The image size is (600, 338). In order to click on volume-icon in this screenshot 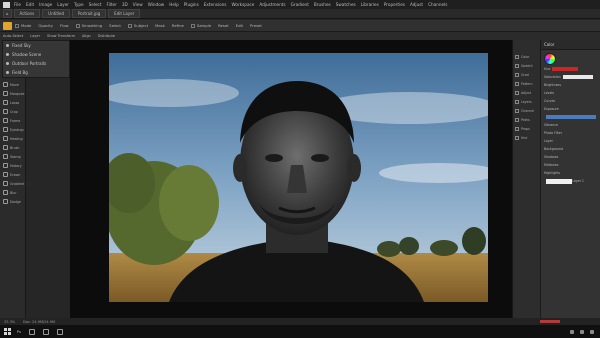, I will do `click(582, 331)`.